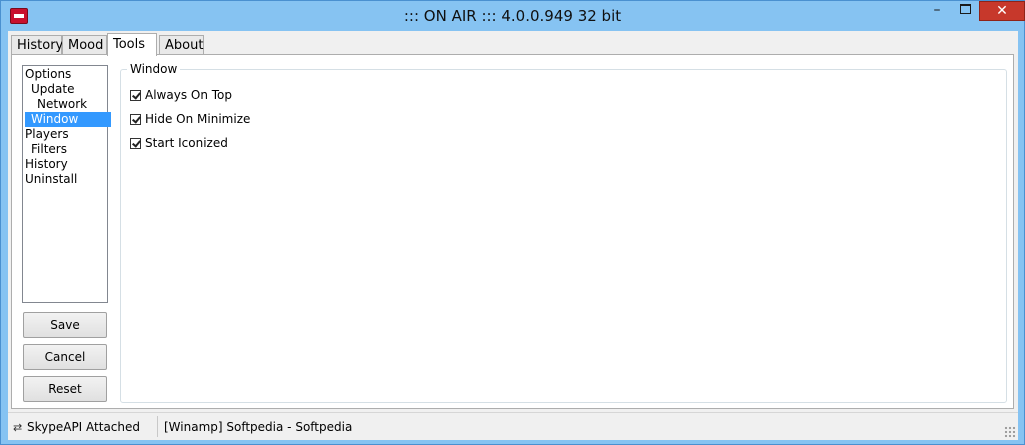 Image resolution: width=1025 pixels, height=445 pixels. What do you see at coordinates (49, 134) in the screenshot?
I see `tree-item-players: Players` at bounding box center [49, 134].